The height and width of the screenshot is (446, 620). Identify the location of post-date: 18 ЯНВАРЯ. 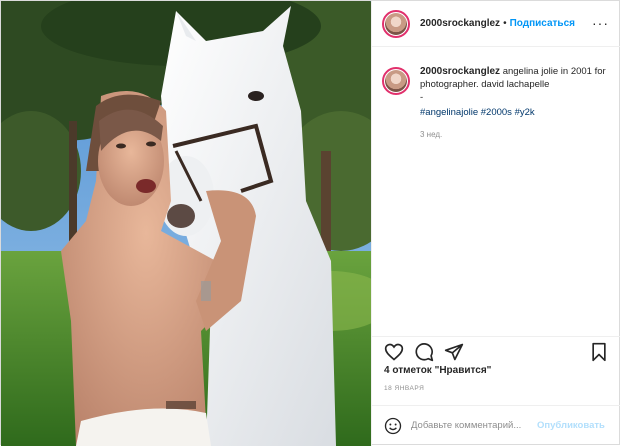
(404, 388).